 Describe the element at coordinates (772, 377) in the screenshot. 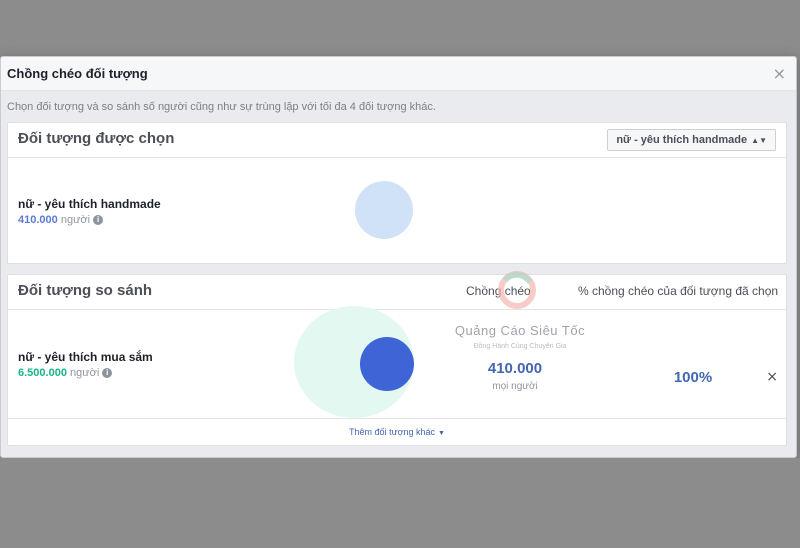

I see `remove-audience-icon: ×` at that location.